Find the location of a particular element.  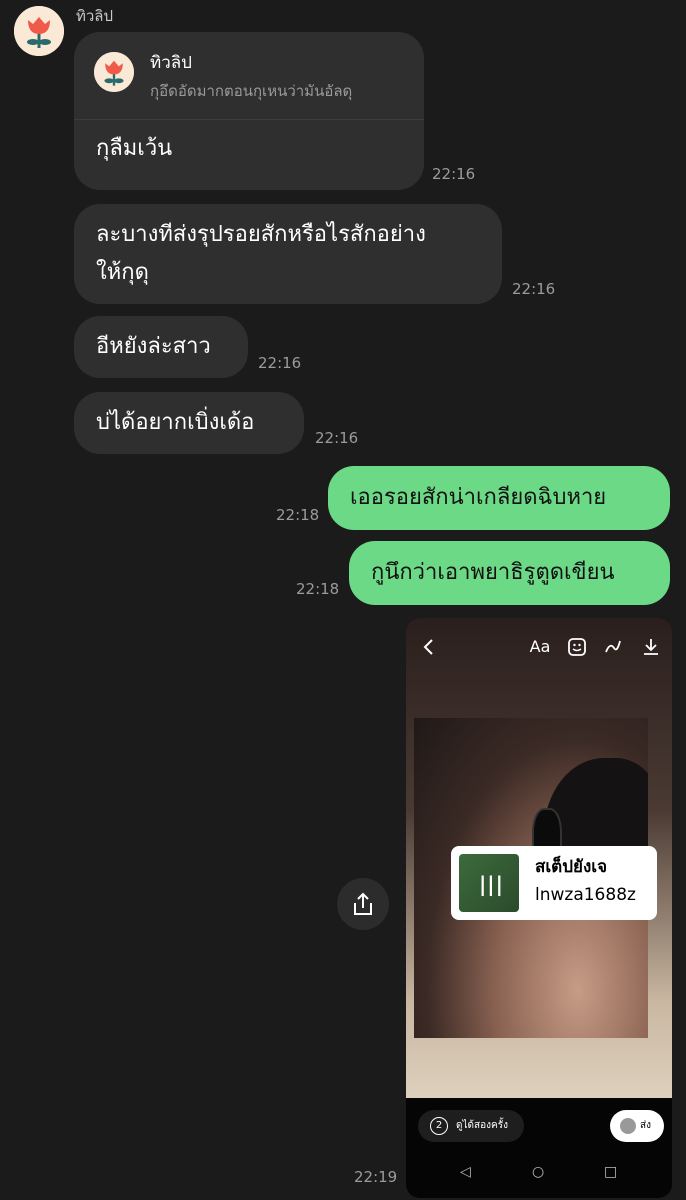

download-icon is located at coordinates (651, 647).